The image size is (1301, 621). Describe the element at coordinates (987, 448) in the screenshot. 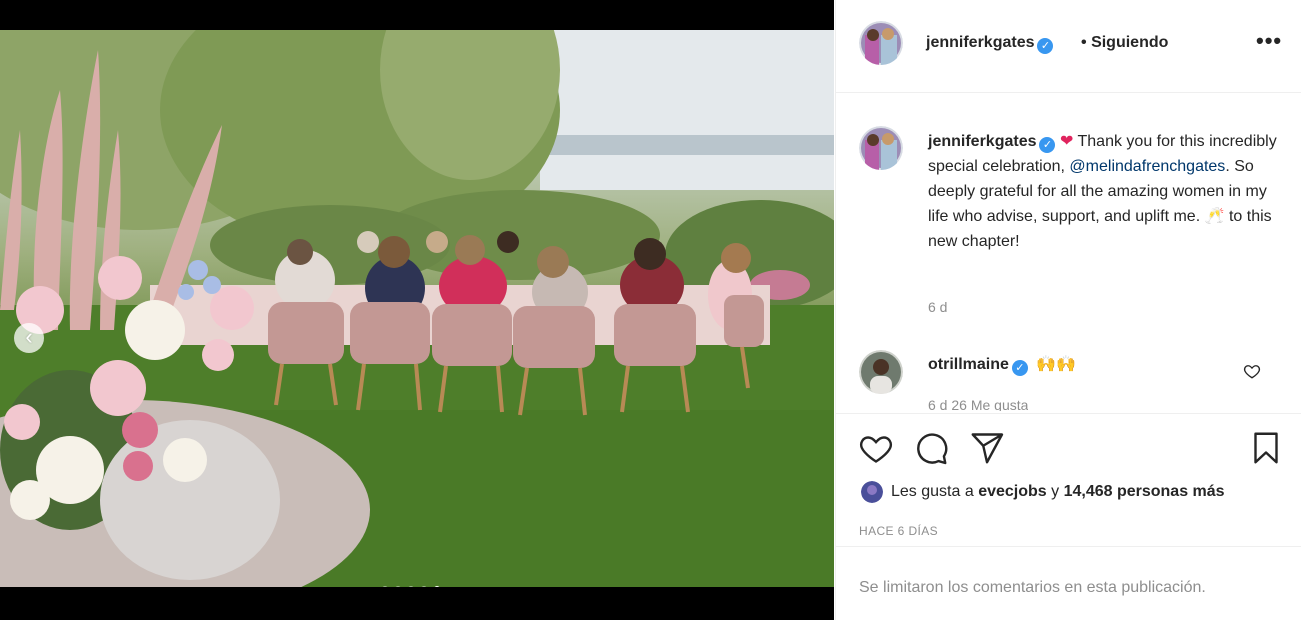

I see `share-icon` at that location.